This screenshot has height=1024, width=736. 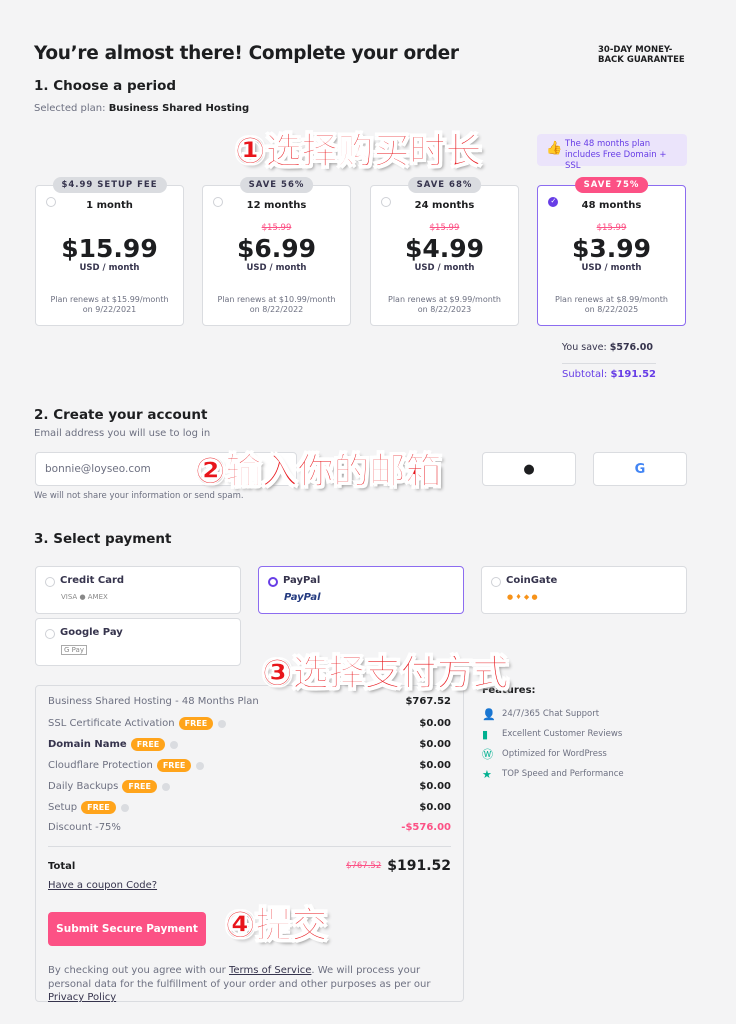 What do you see at coordinates (611, 205) in the screenshot?
I see `plan-term: 48 months` at bounding box center [611, 205].